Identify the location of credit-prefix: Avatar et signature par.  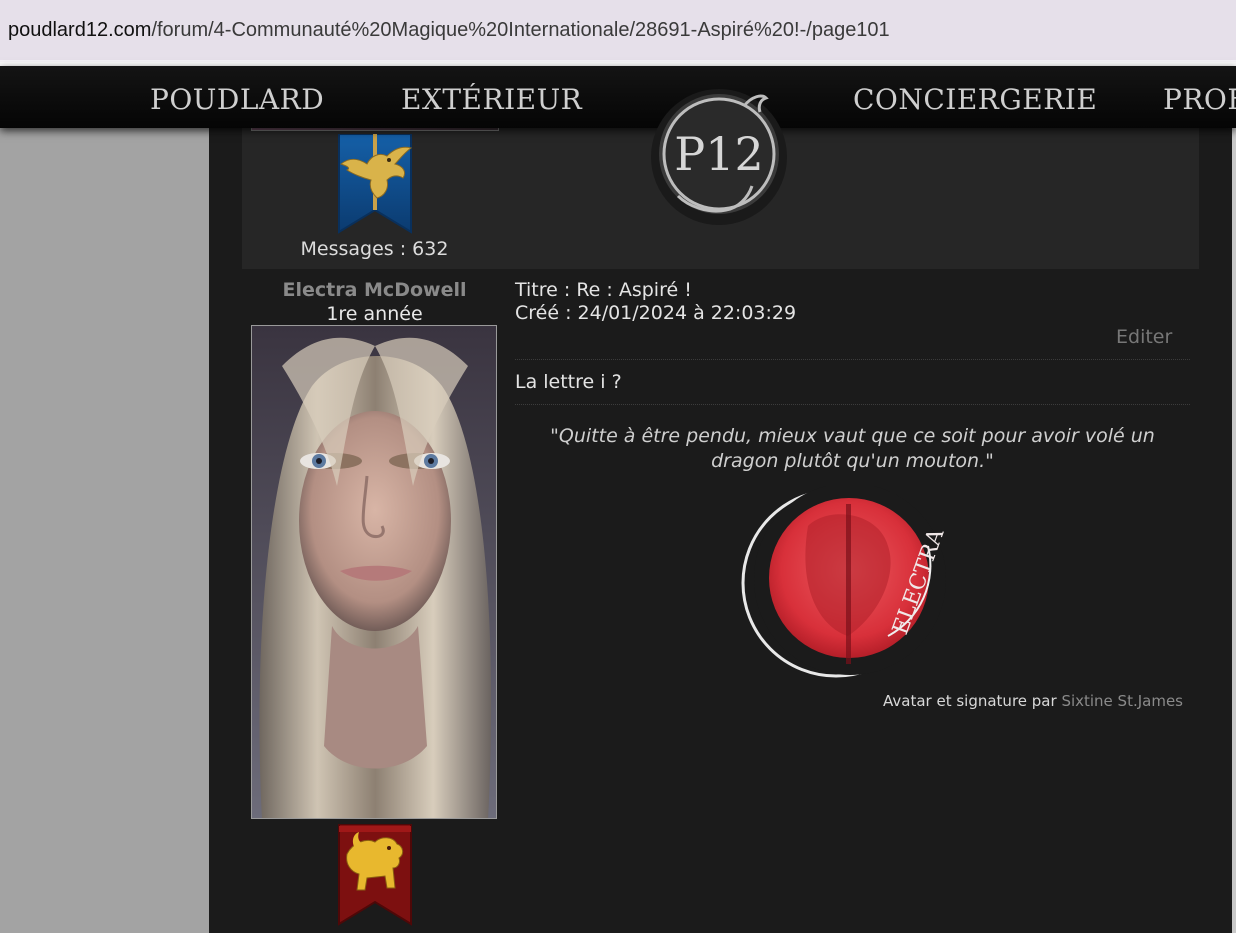
(972, 701).